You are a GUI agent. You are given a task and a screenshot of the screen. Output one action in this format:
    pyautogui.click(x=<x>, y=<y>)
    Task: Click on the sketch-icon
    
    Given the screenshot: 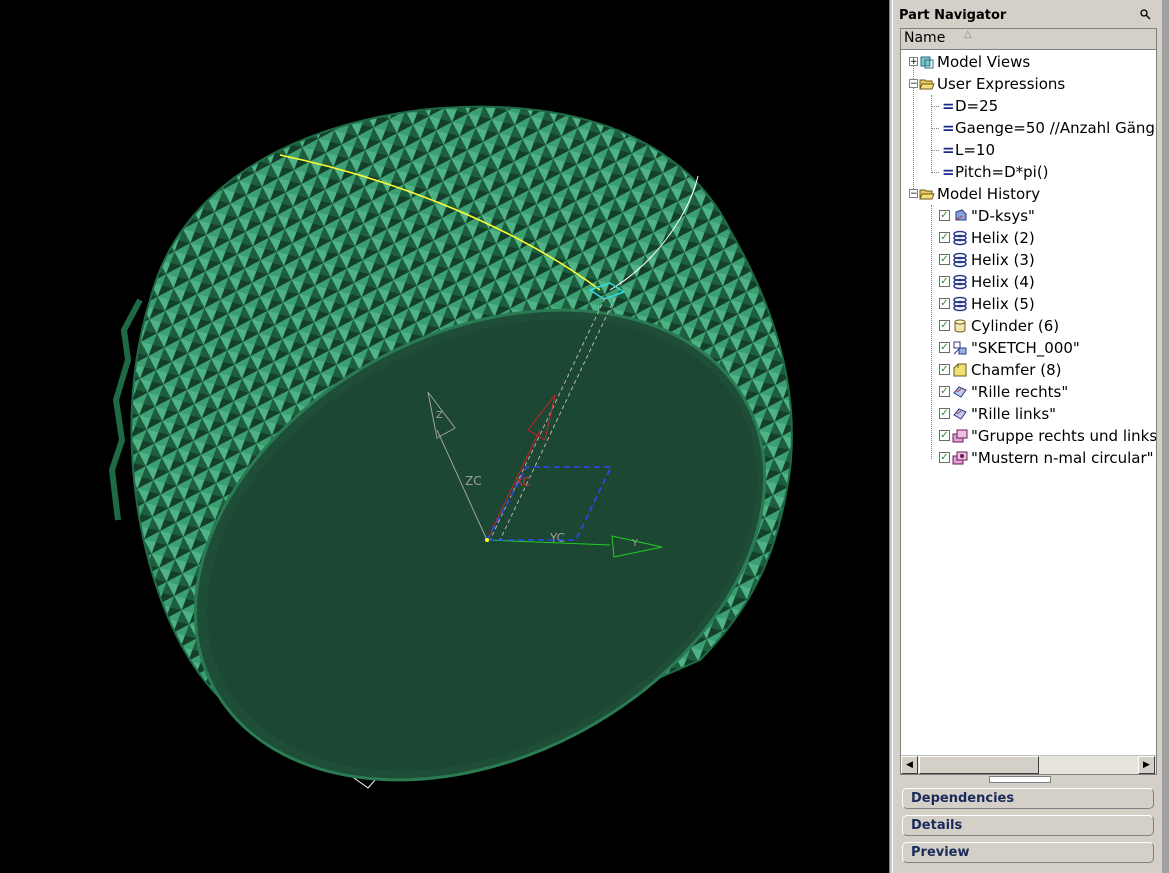 What is the action you would take?
    pyautogui.click(x=960, y=348)
    